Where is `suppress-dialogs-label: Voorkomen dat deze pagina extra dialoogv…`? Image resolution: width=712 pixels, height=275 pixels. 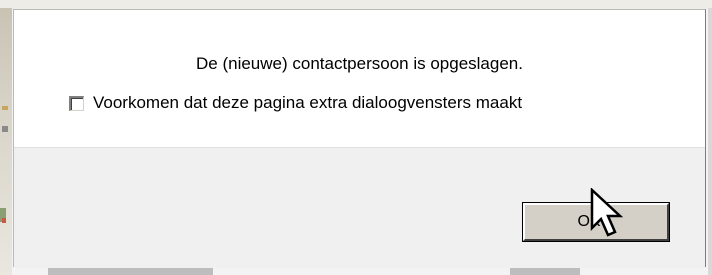
suppress-dialogs-label: Voorkomen dat deze pagina extra dialoogv… is located at coordinates (307, 103).